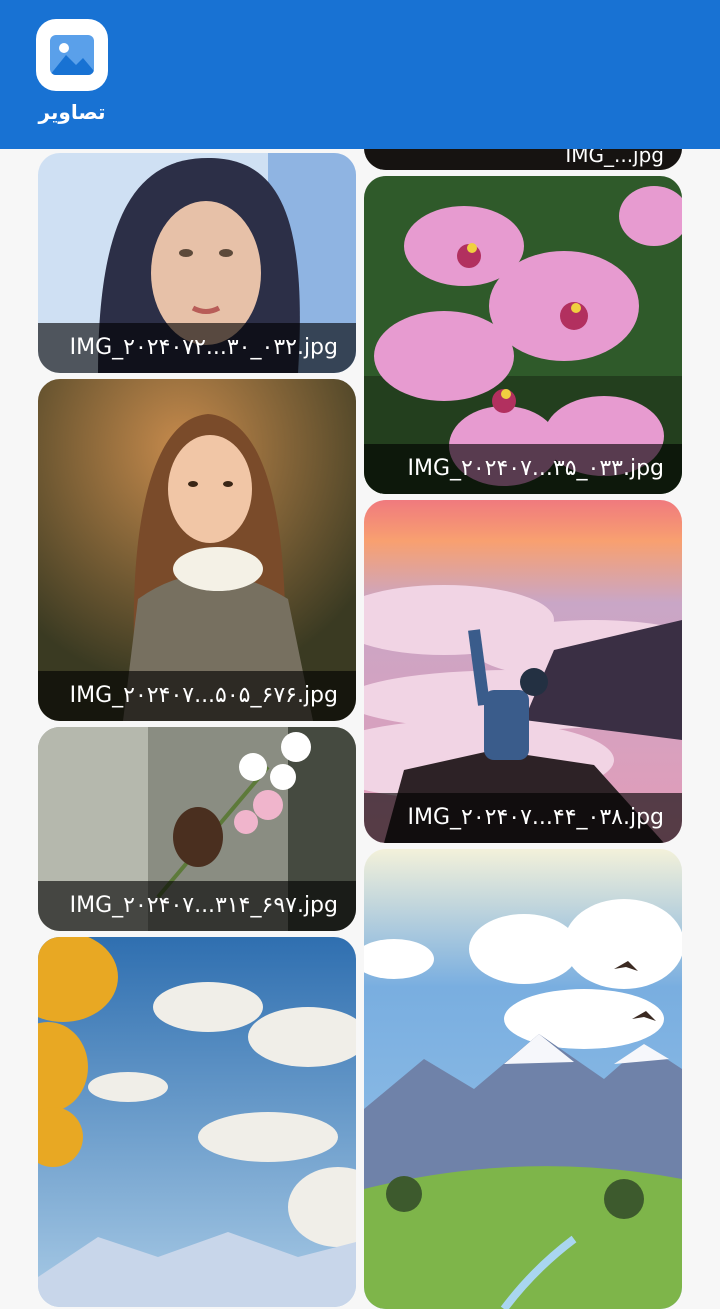 This screenshot has width=720, height=1309. What do you see at coordinates (360, 74) in the screenshot?
I see `app-bar: تصاویر` at bounding box center [360, 74].